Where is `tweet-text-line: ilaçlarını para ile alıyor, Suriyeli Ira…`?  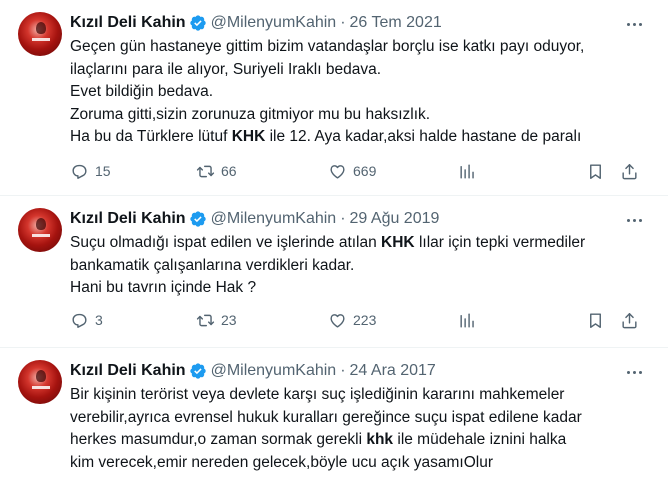
tweet-text-line: ilaçlarını para ile alıyor, Suriyeli Ira… is located at coordinates (226, 69).